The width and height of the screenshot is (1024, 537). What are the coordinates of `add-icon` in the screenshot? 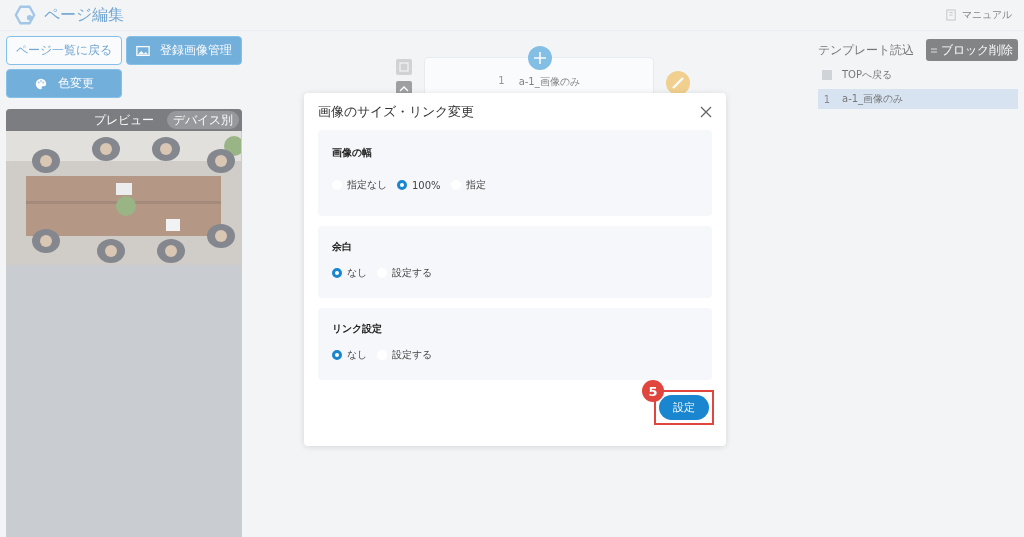 It's located at (540, 58).